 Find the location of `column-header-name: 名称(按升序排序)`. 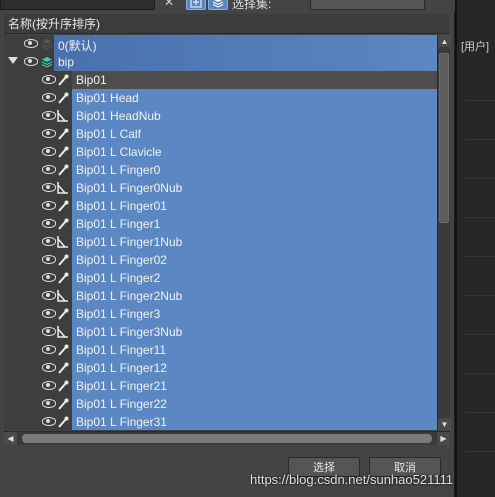

column-header-name: 名称(按升序排序) is located at coordinates (226, 24).